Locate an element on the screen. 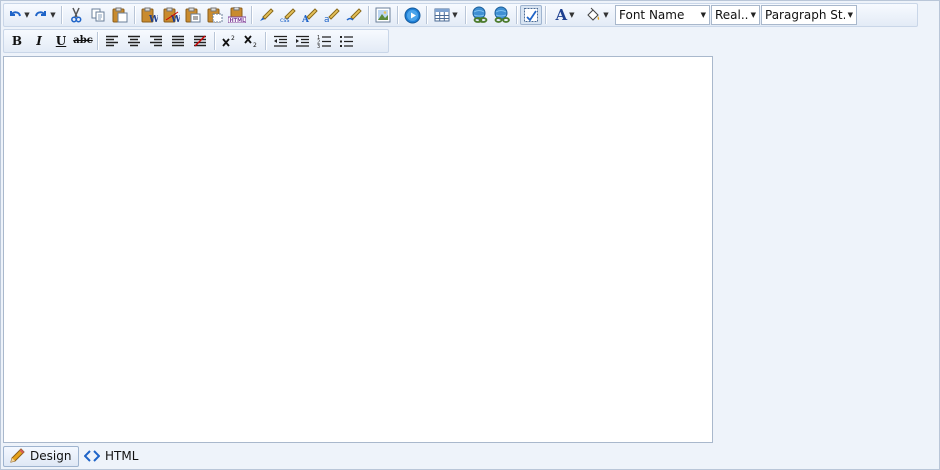  font-size-dropdown: Real... ▼ is located at coordinates (735, 15).